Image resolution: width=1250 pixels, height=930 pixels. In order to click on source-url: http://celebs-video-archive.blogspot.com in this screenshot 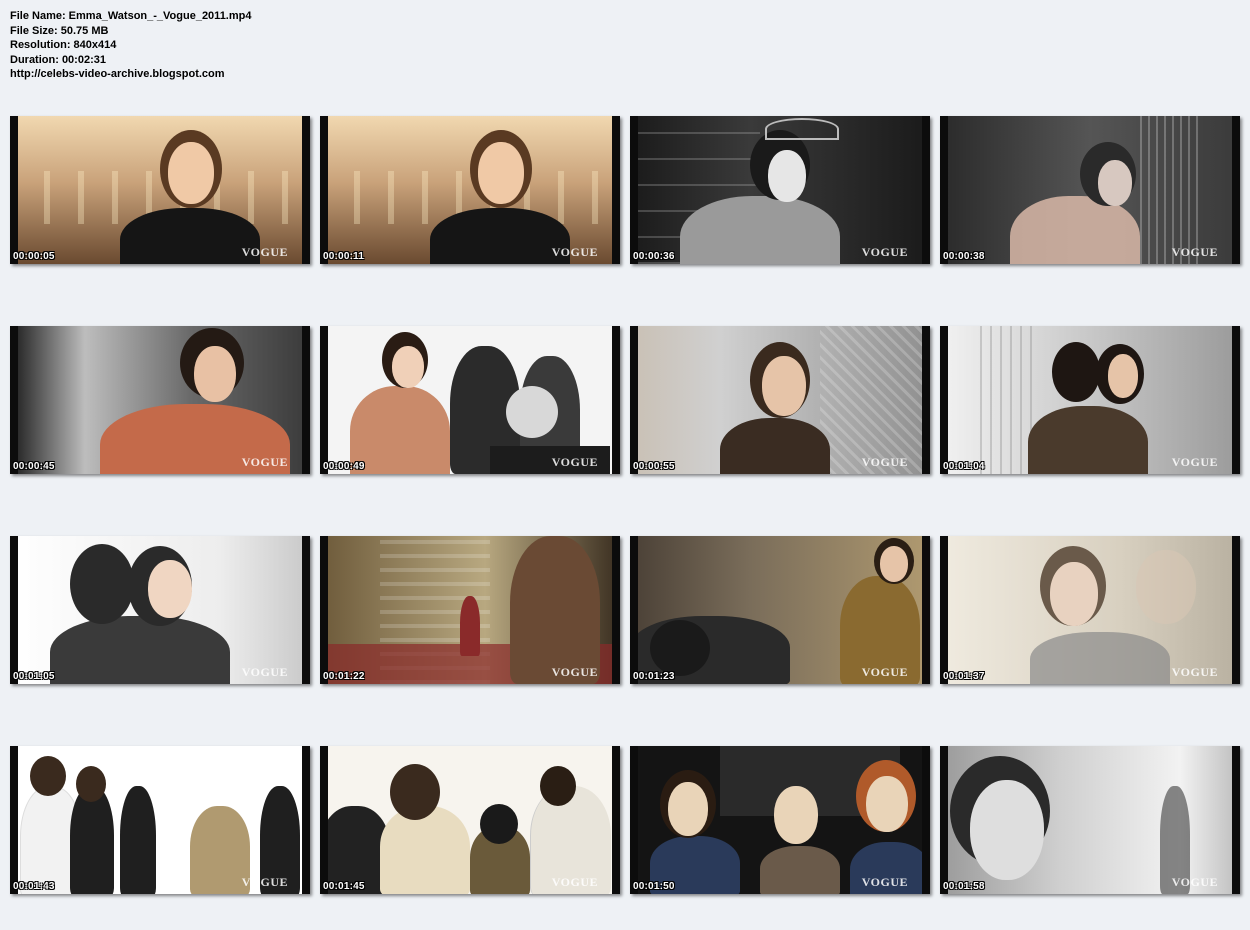, I will do `click(117, 74)`.